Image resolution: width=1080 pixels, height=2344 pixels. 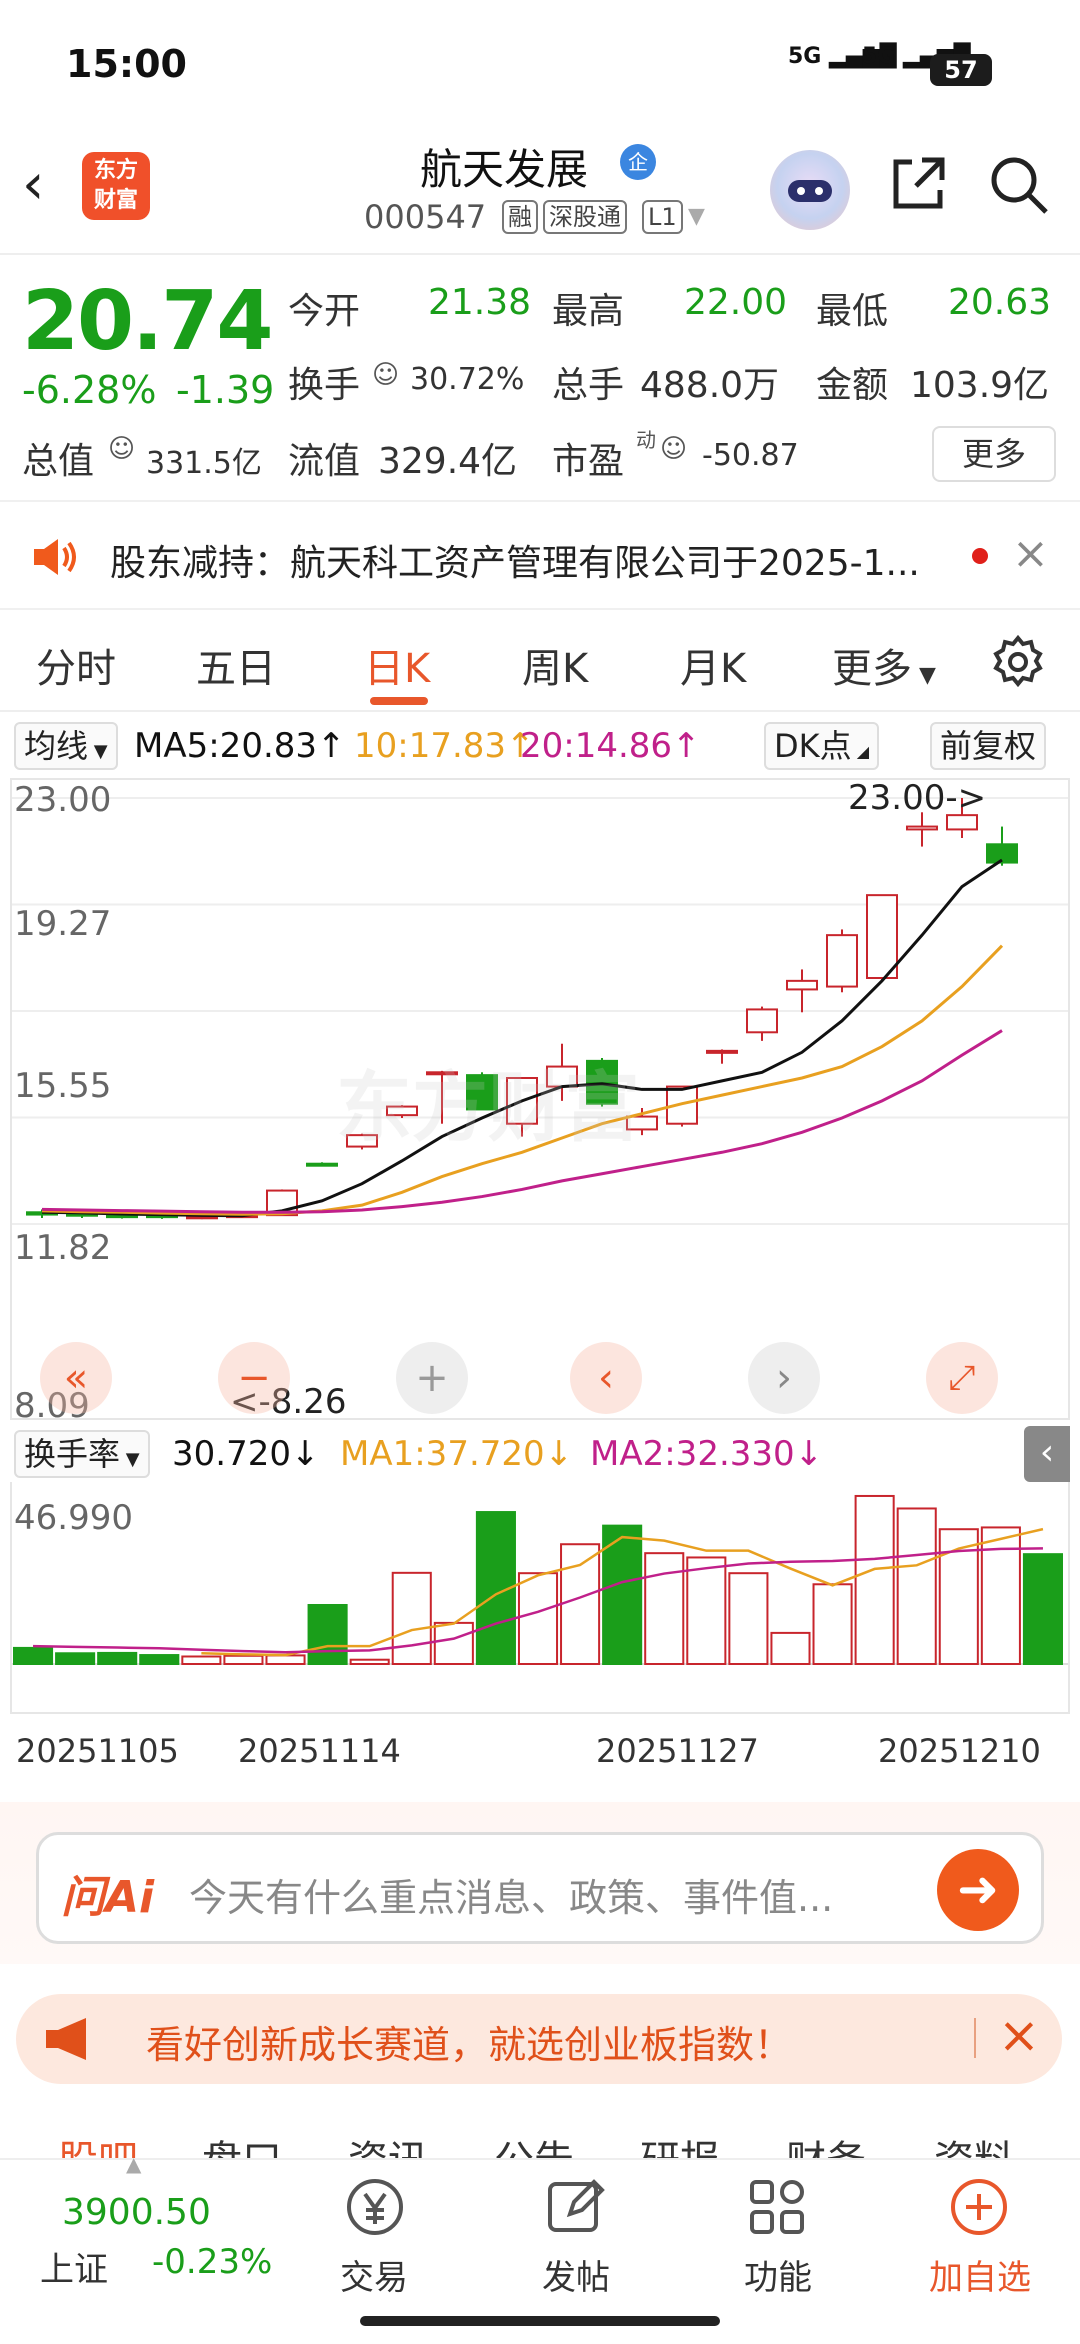 I want to click on y-tick-label: 19.27, so click(x=63, y=924).